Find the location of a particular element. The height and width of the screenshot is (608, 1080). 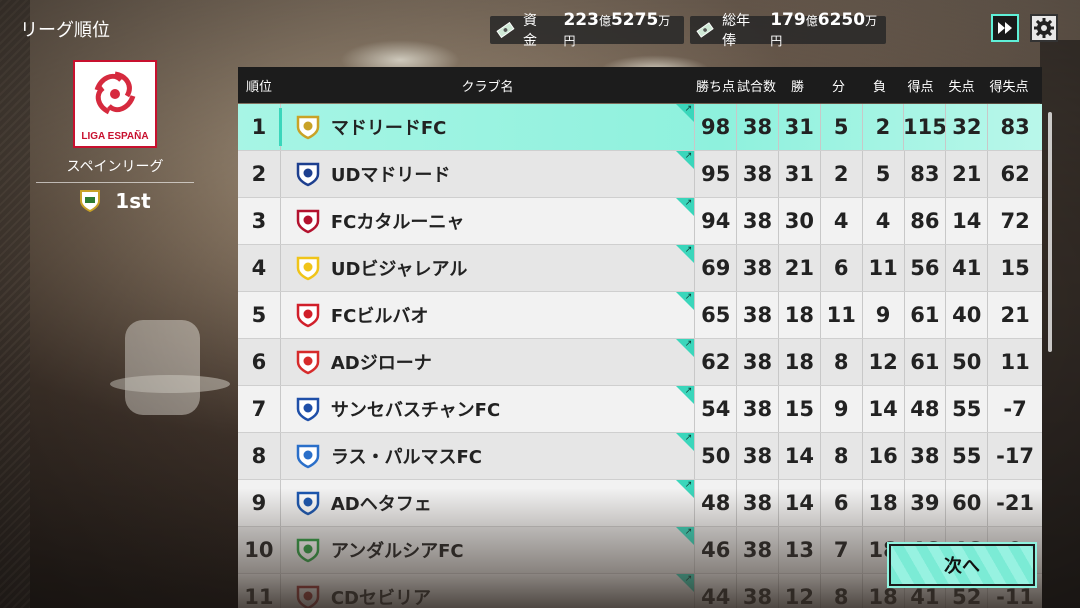

header-draws: 分 is located at coordinates (838, 87).